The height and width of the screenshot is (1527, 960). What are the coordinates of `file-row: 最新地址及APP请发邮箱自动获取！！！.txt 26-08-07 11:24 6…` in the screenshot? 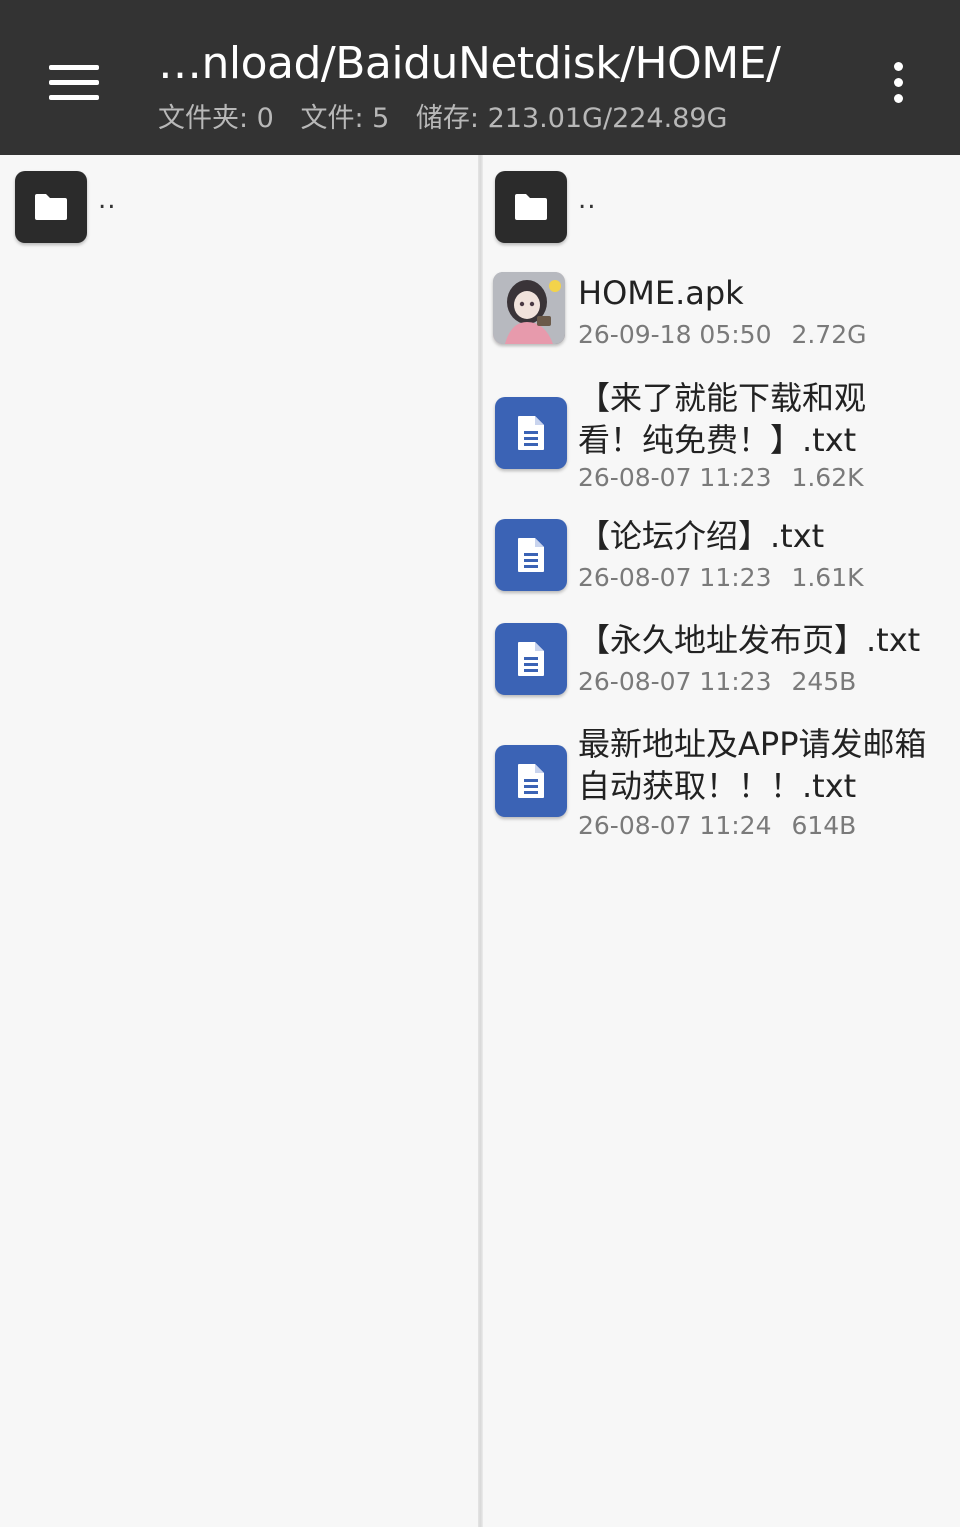 It's located at (721, 788).